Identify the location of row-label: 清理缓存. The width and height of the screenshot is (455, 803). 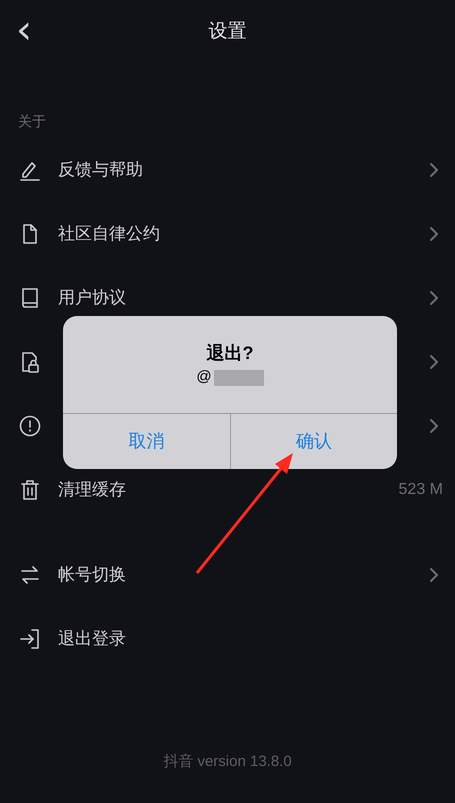
(92, 490).